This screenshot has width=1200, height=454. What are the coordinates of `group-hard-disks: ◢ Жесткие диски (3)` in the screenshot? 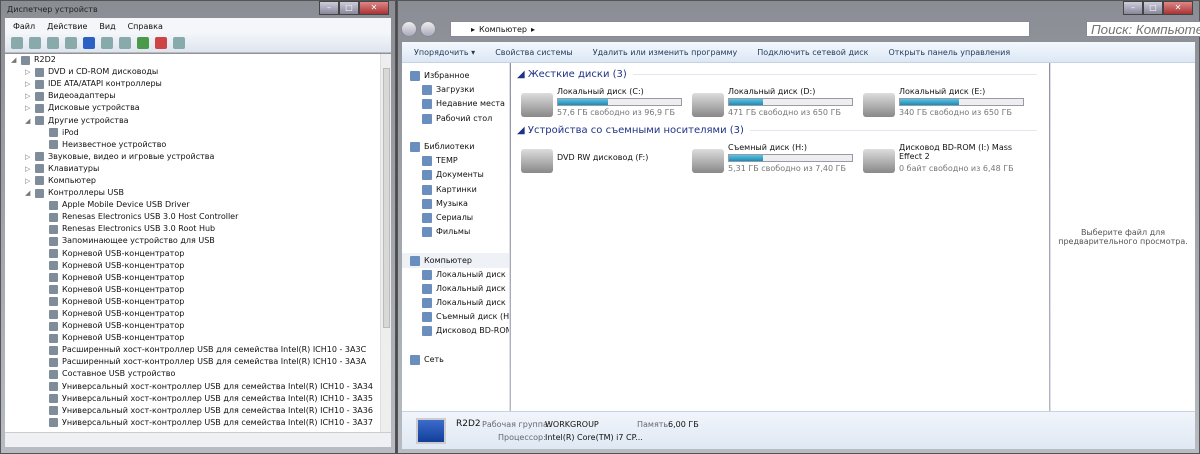 It's located at (777, 74).